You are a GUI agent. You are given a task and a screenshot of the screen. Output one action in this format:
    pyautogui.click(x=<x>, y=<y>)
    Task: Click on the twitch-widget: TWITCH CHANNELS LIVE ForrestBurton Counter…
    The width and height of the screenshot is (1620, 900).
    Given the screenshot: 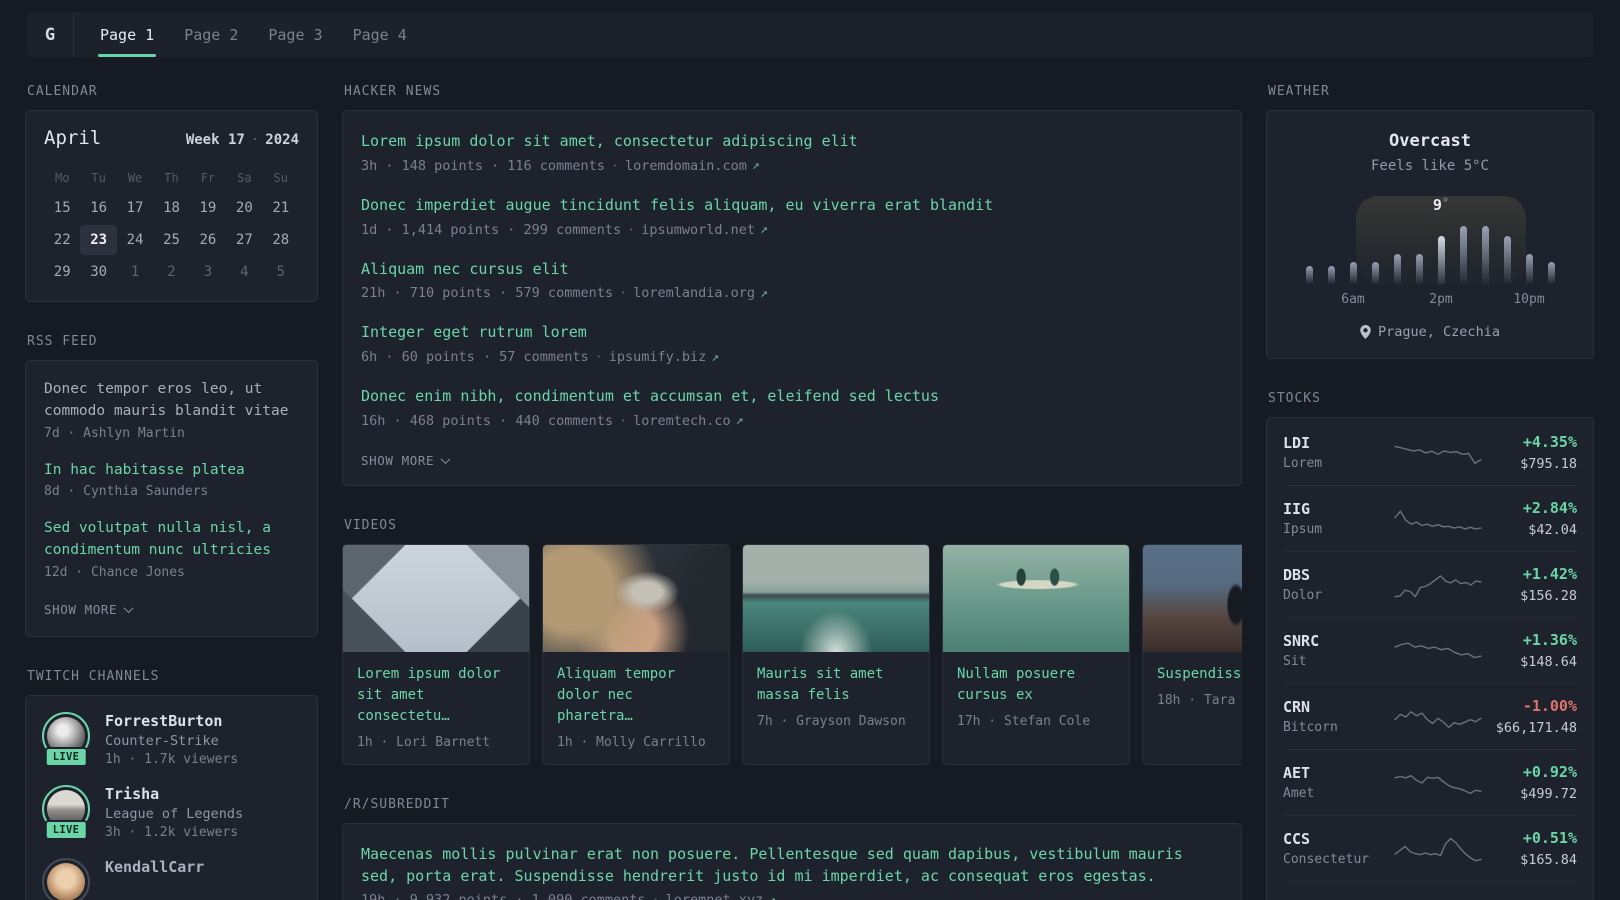 What is the action you would take?
    pyautogui.click(x=171, y=784)
    